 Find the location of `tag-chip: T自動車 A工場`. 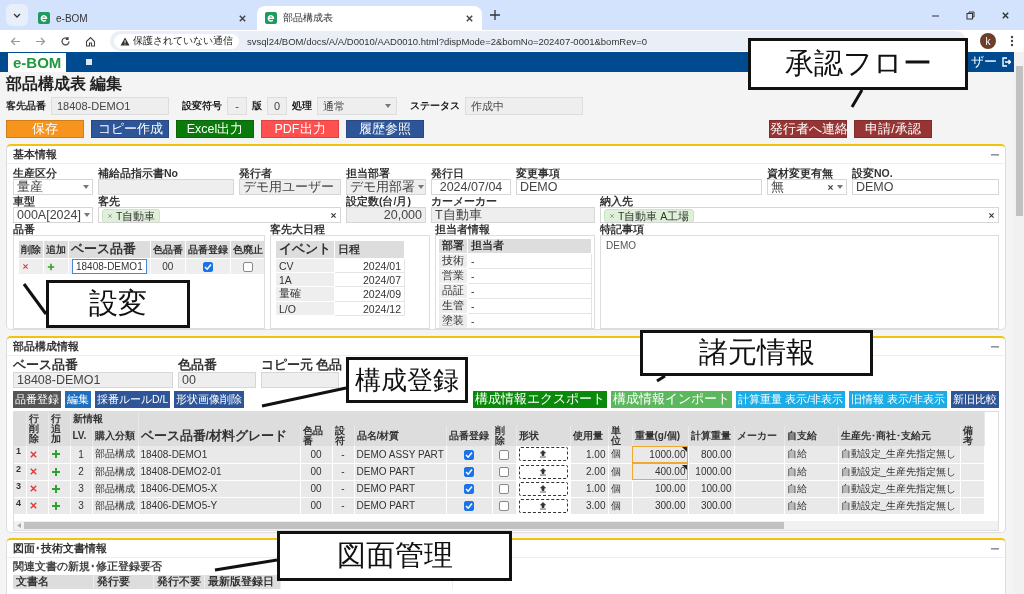

tag-chip: T自動車 A工場 is located at coordinates (649, 215).